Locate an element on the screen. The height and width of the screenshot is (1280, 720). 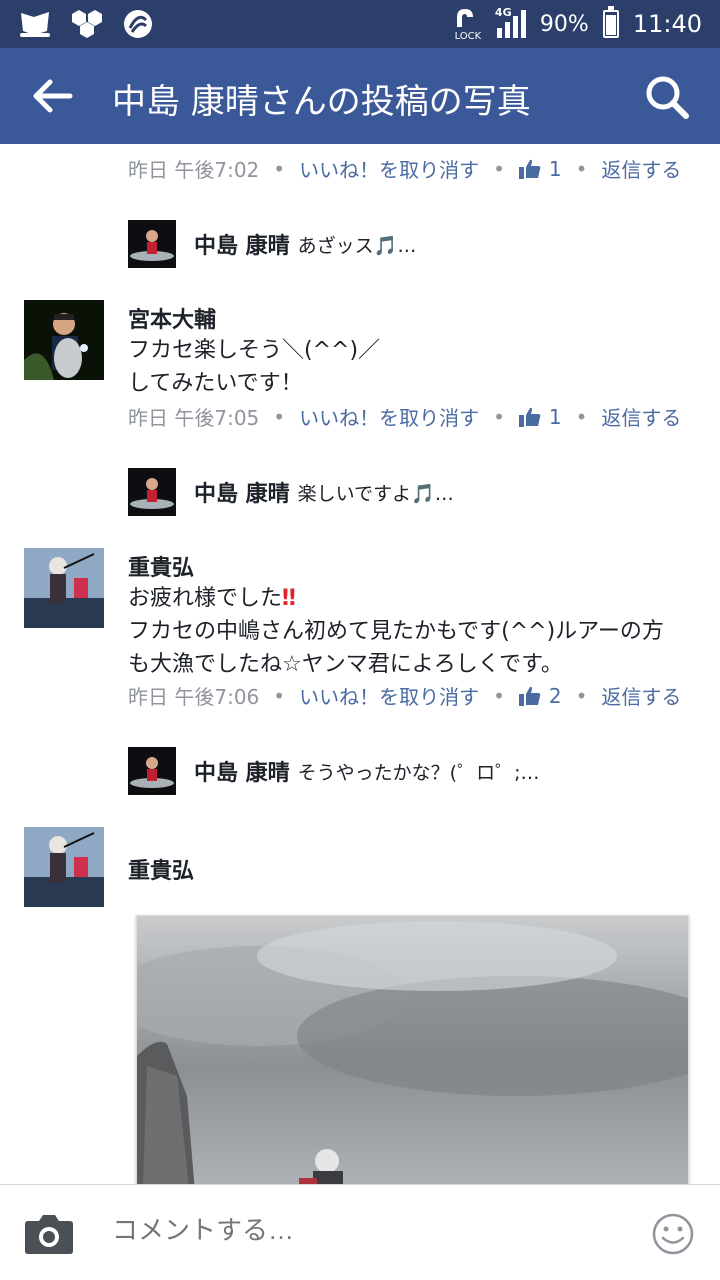
status-bar: LOCK 4G 90% 11:40 is located at coordinates (360, 24).